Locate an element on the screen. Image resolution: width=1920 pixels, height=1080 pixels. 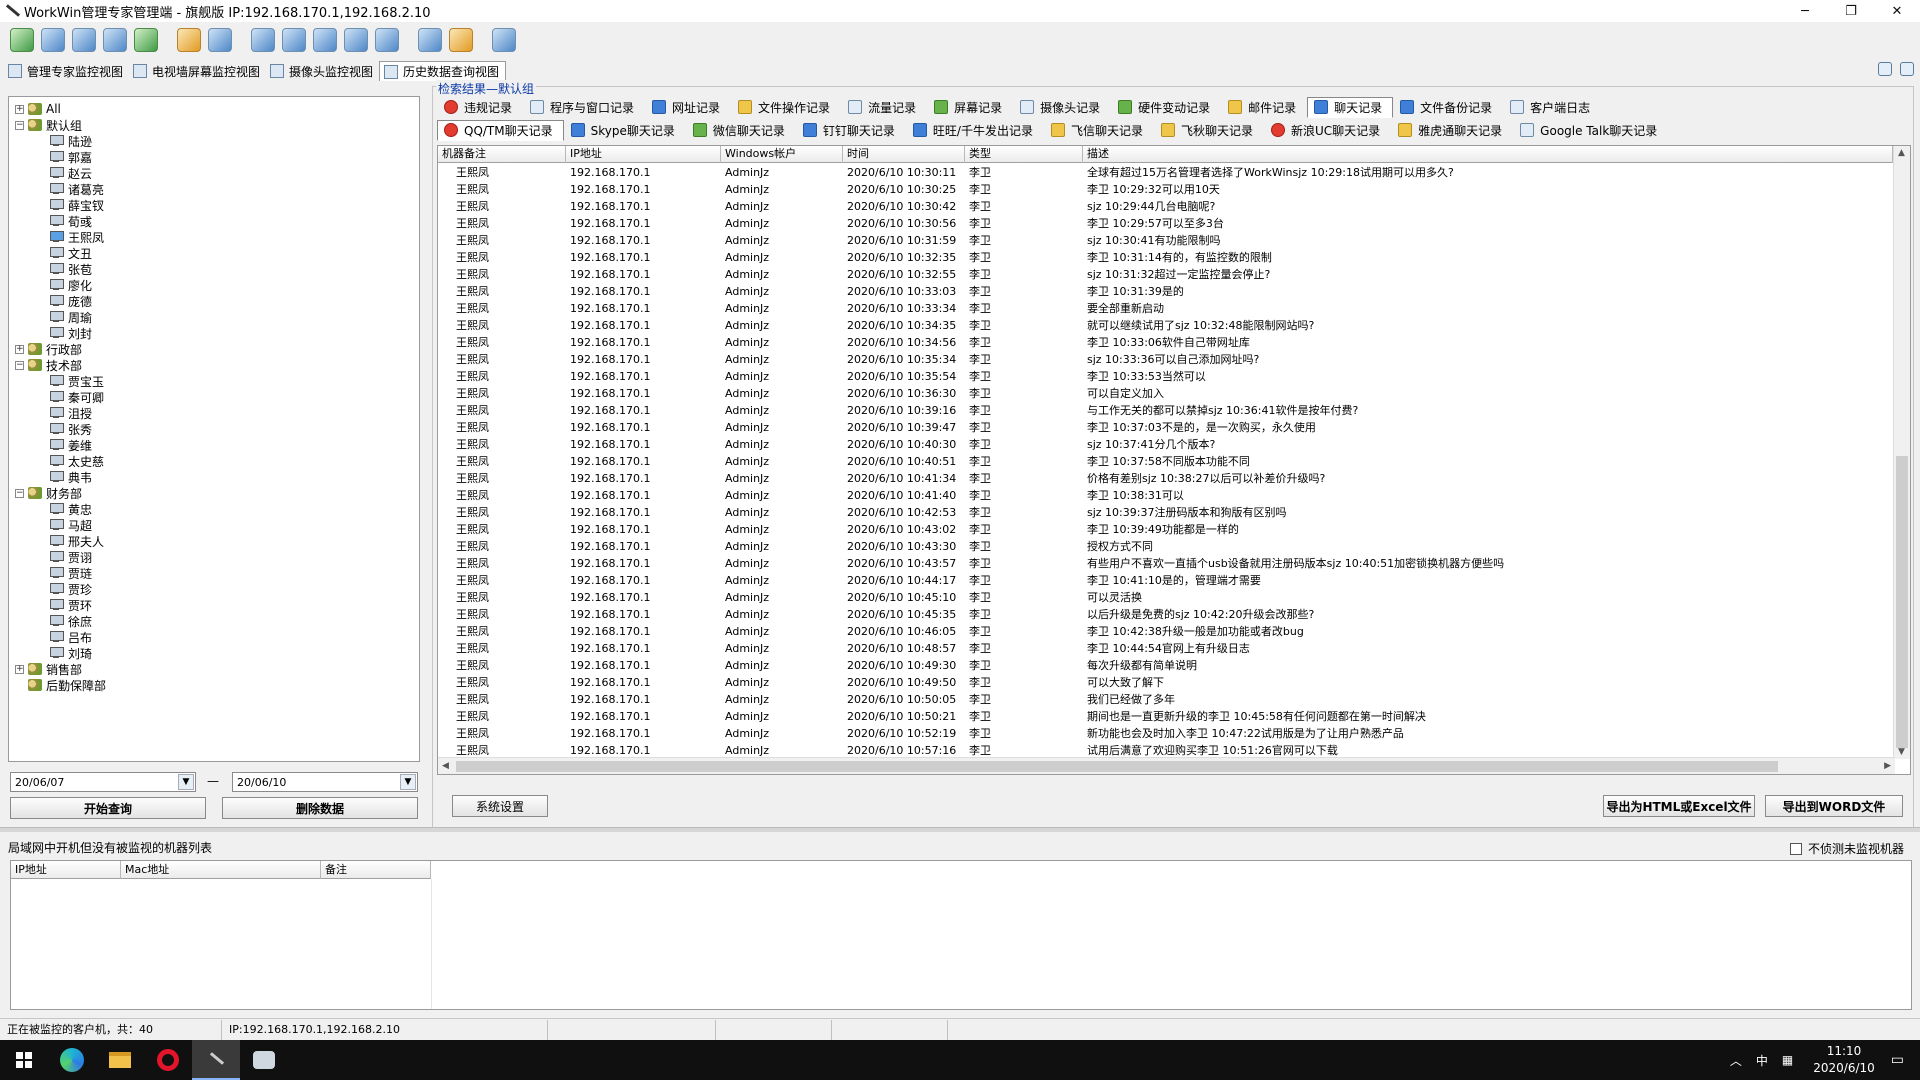
window-stack-icon is located at coordinates (356, 40).